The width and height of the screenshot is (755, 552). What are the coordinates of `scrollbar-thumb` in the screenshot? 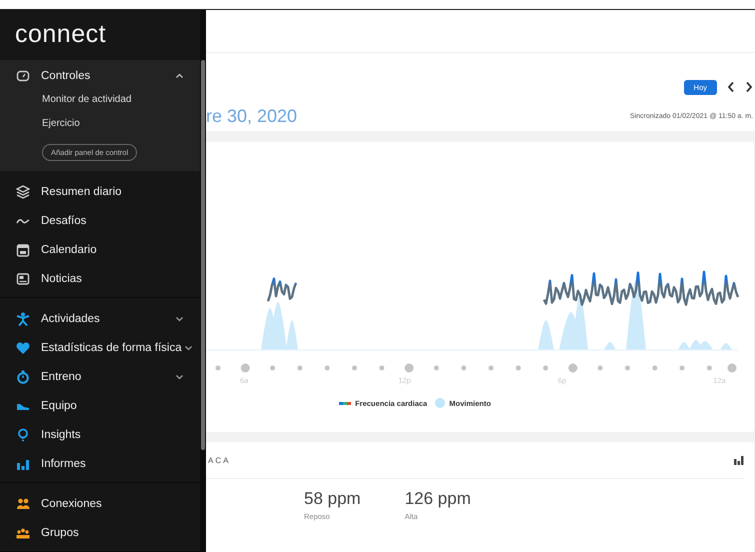 It's located at (203, 255).